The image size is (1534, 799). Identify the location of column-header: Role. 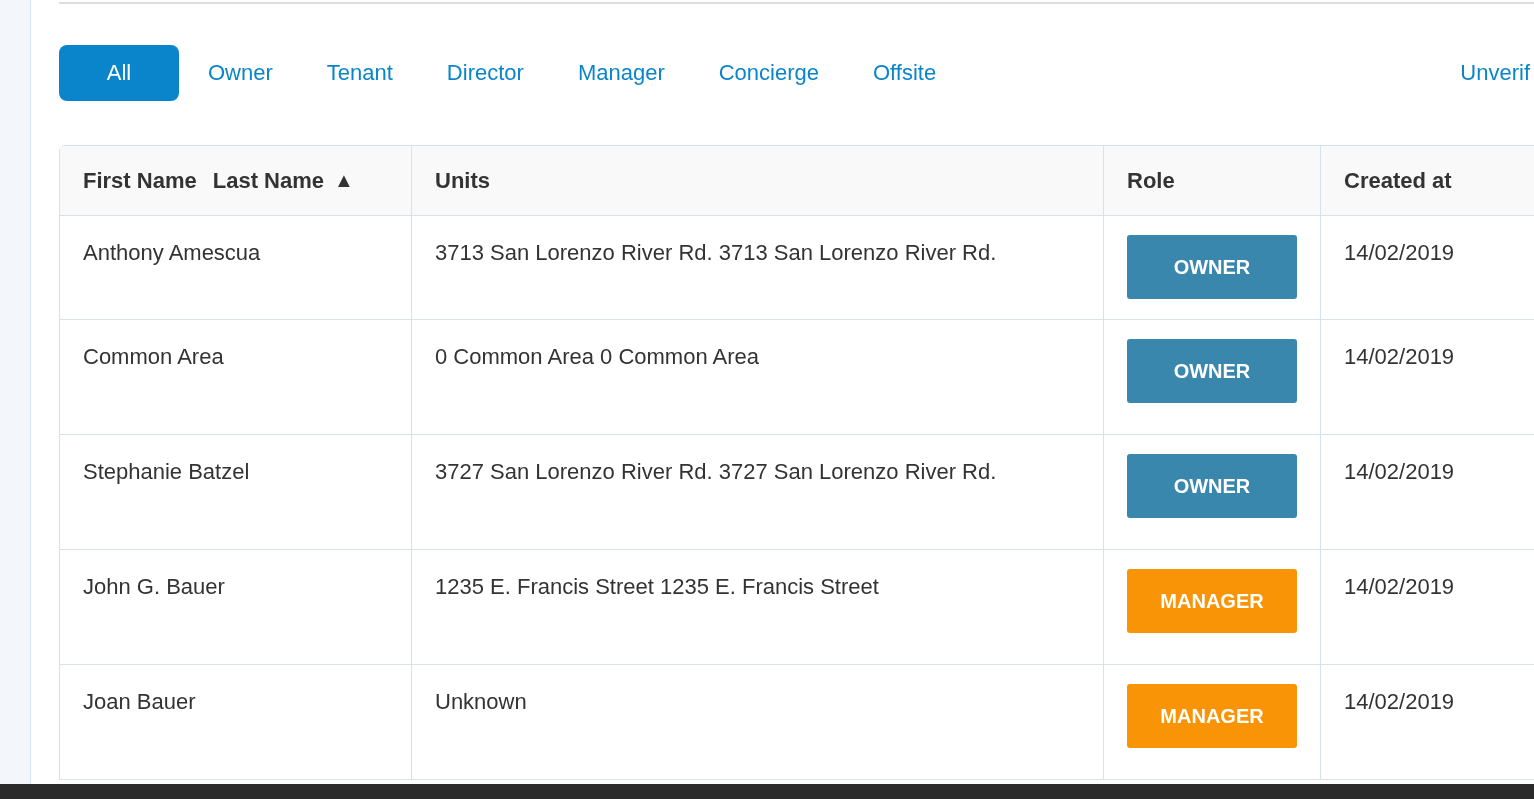
(1151, 180).